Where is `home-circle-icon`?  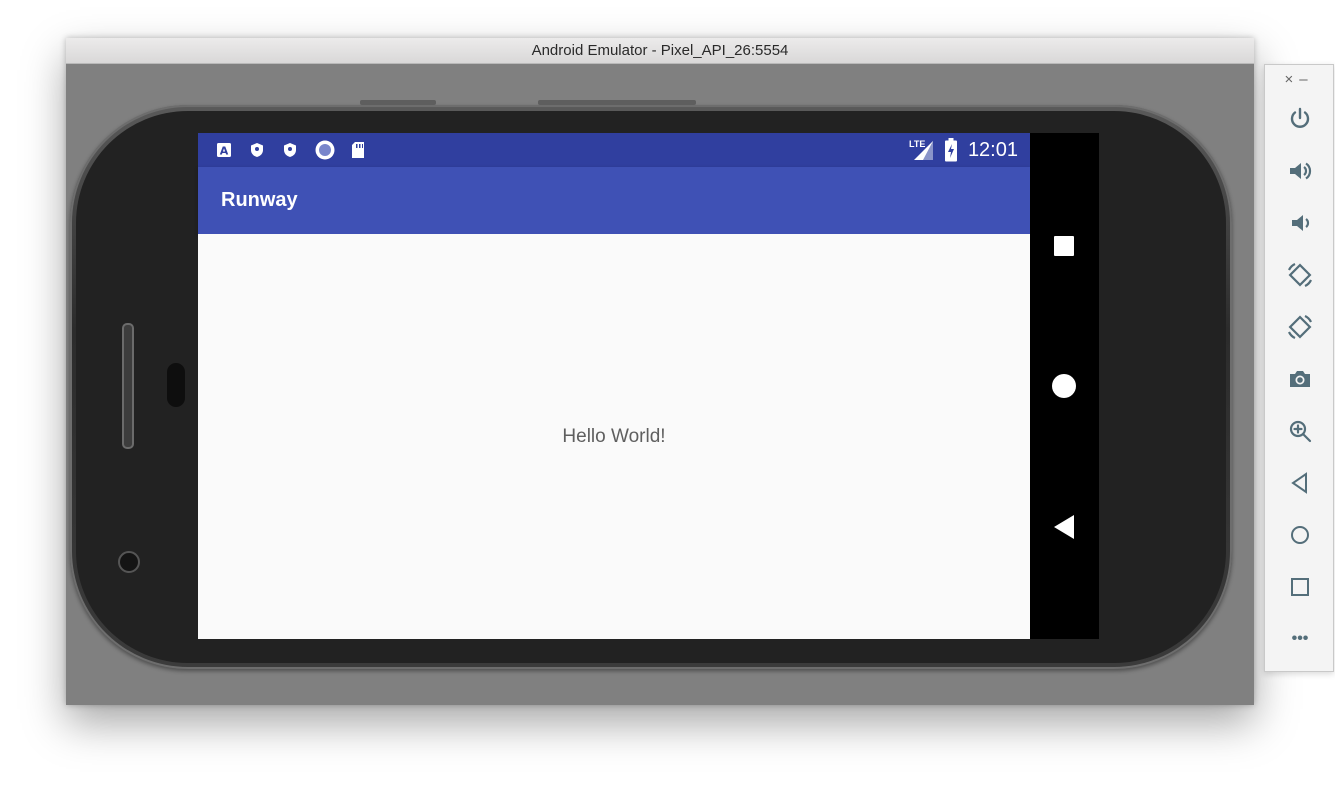
home-circle-icon is located at coordinates (1064, 386).